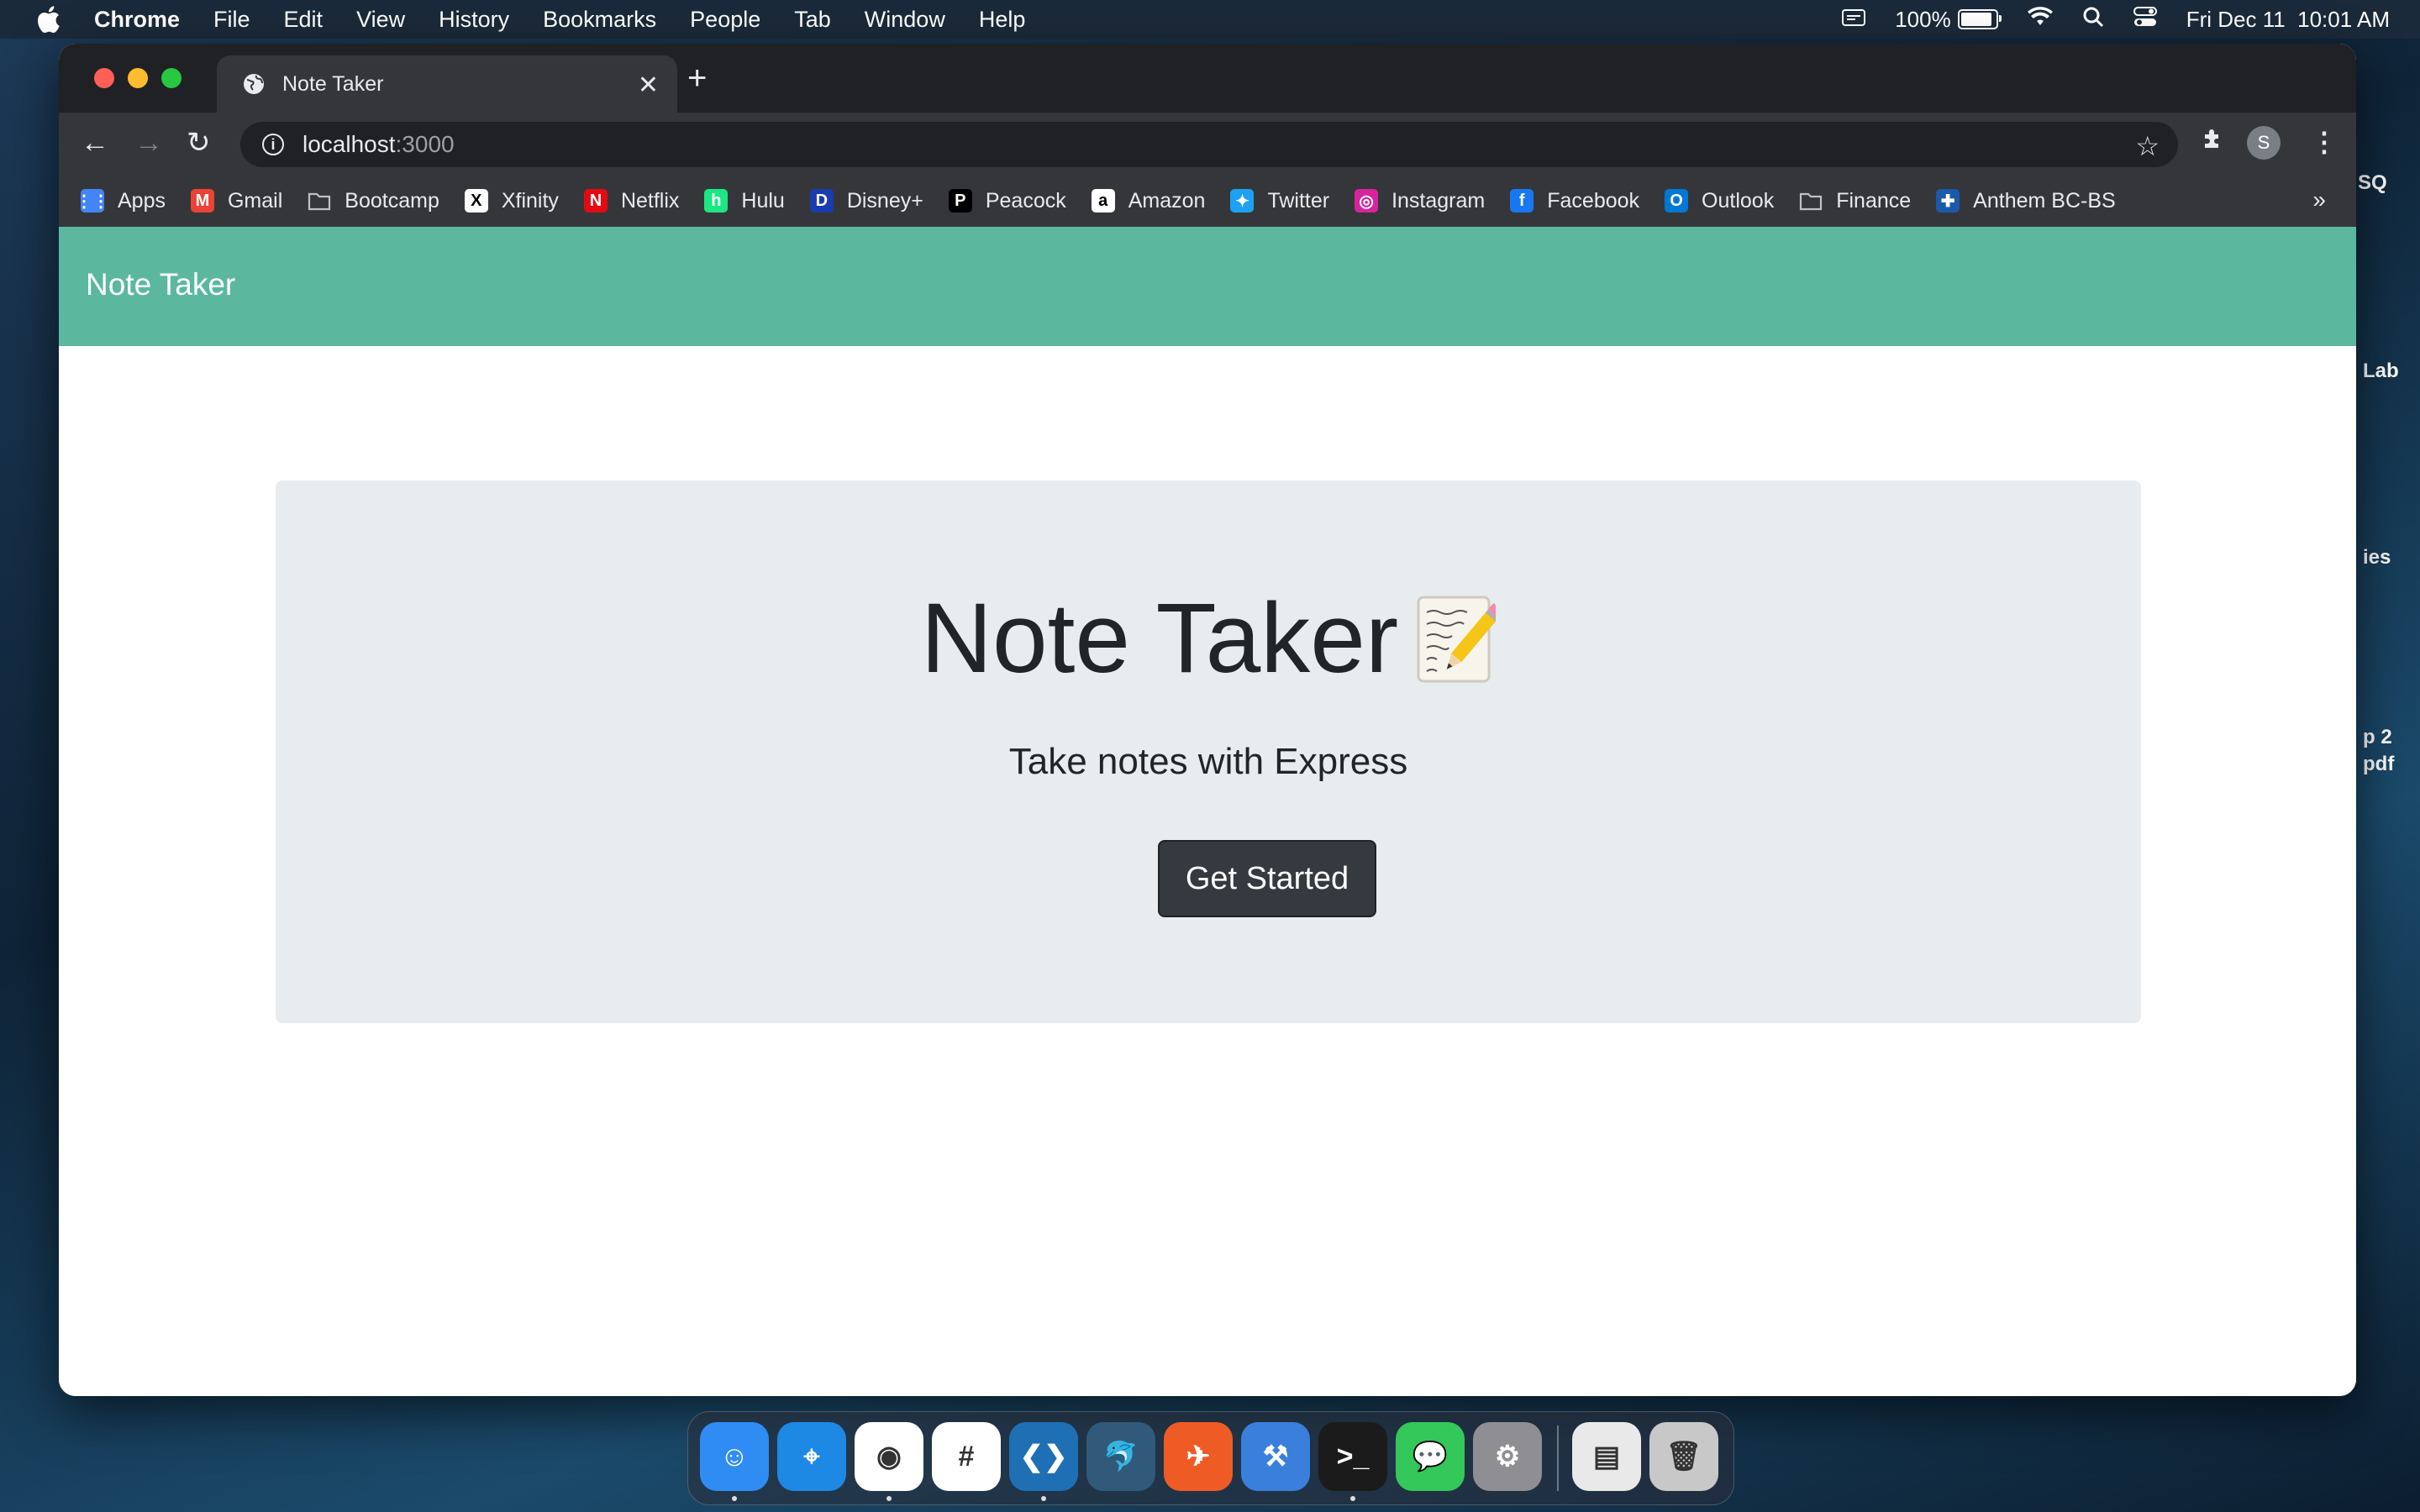 This screenshot has width=2420, height=1512. What do you see at coordinates (2044, 200) in the screenshot?
I see `bookmark-label: Anthem BC-BS` at bounding box center [2044, 200].